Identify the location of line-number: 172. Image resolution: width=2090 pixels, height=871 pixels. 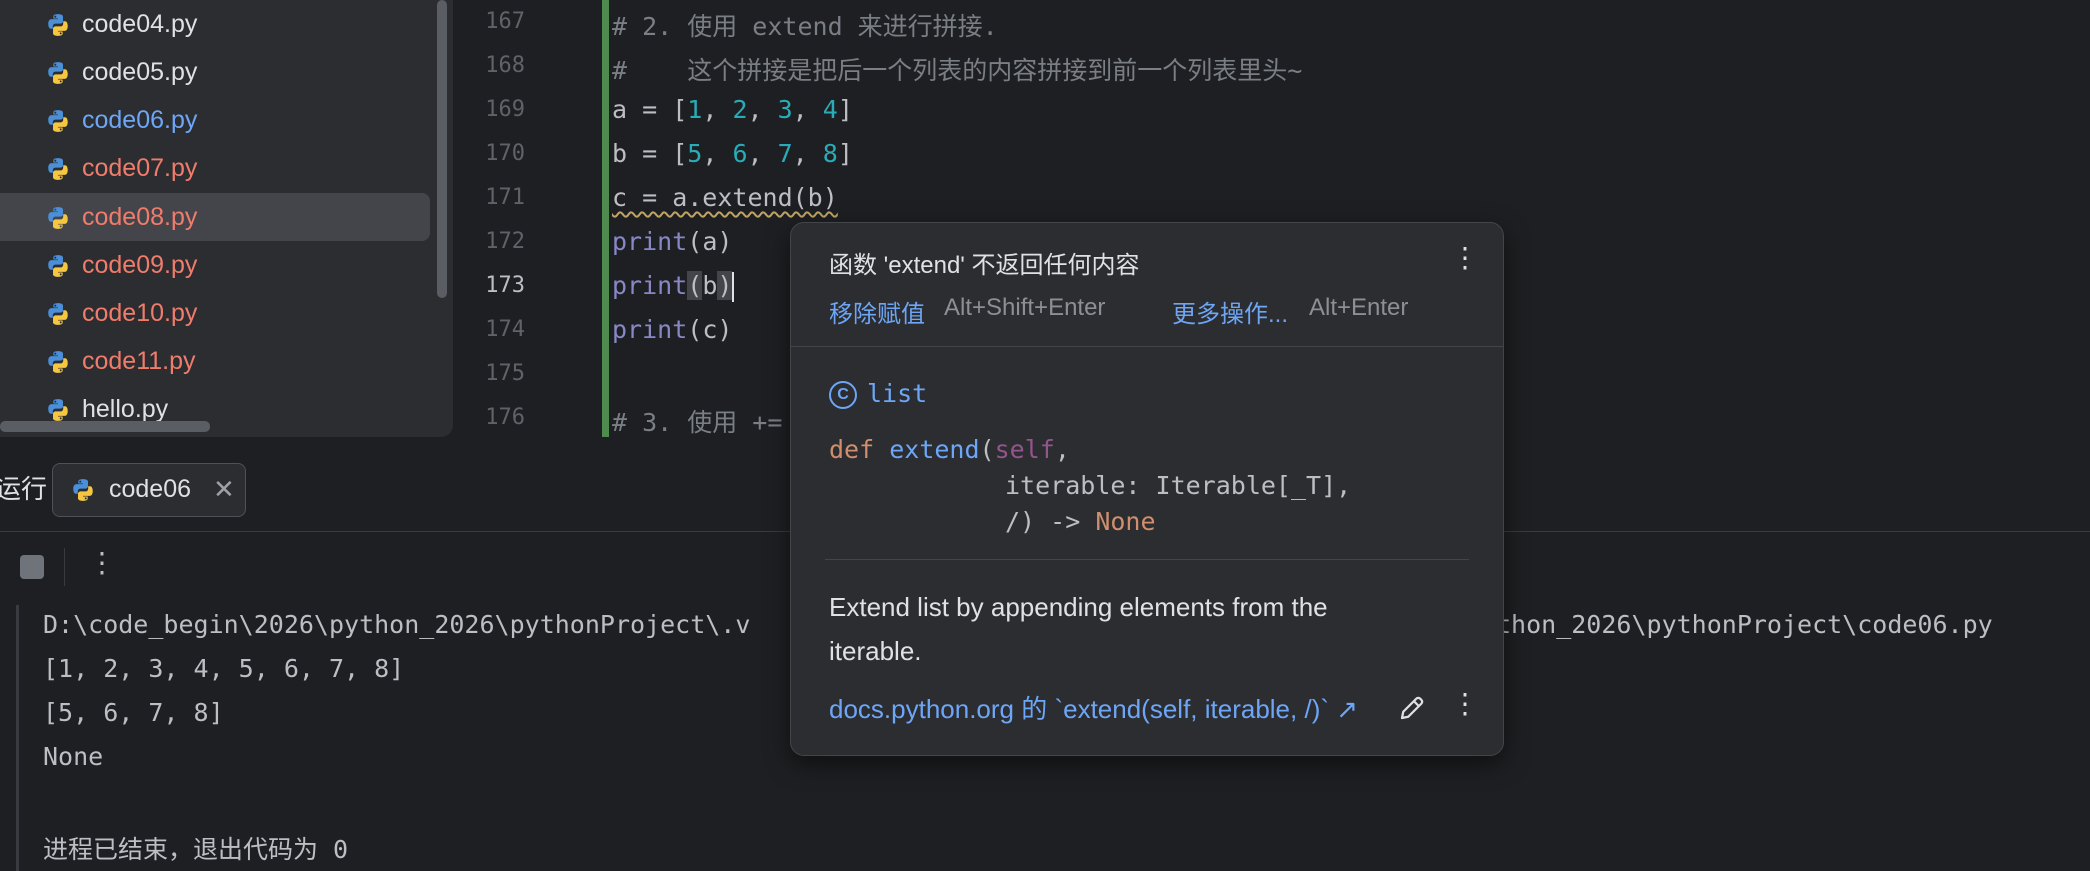
(505, 241).